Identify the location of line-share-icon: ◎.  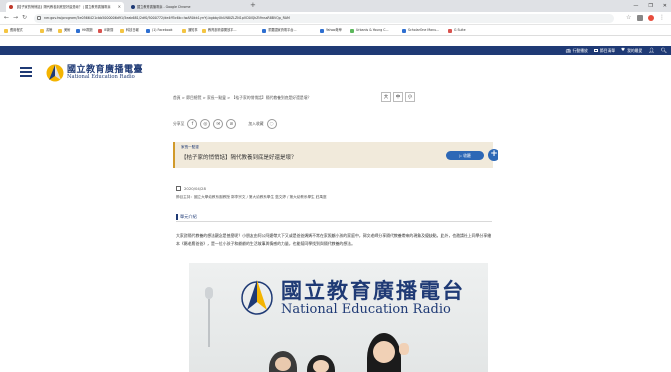
(205, 124).